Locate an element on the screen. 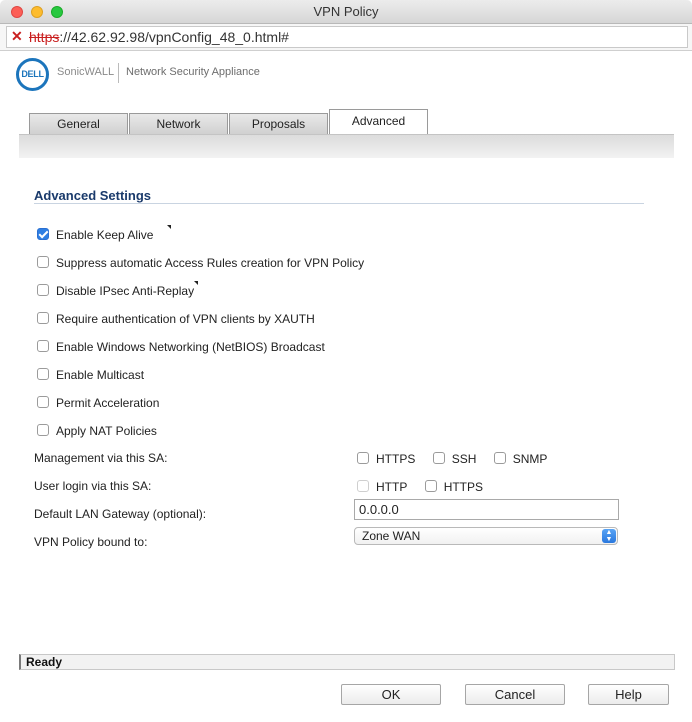 The width and height of the screenshot is (692, 722). bound-to-select: Zone WAN ▲ ▼ is located at coordinates (486, 536).